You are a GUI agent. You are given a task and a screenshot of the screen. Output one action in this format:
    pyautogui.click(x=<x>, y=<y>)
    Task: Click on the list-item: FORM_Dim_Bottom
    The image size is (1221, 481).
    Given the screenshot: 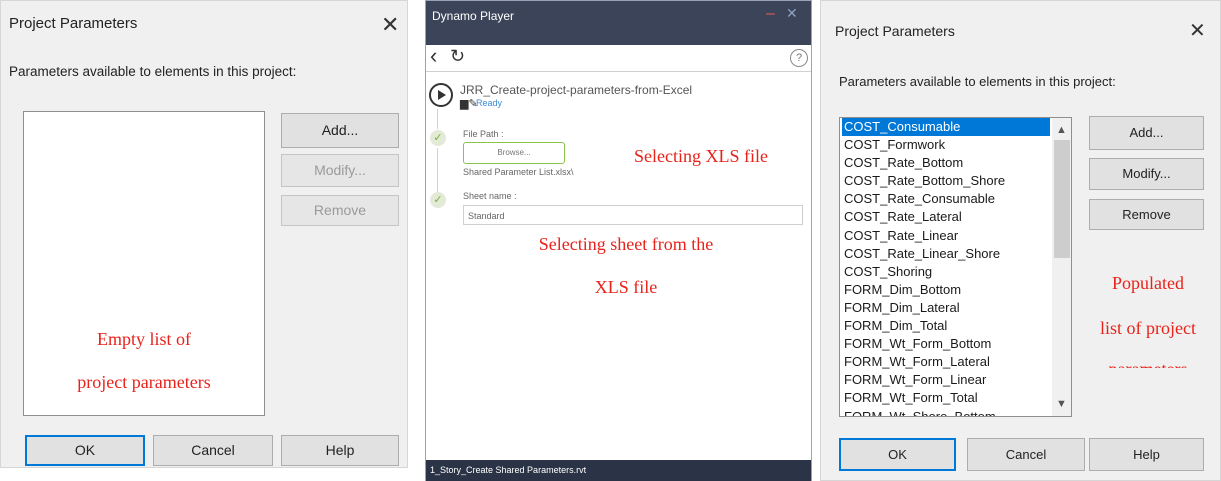 What is the action you would take?
    pyautogui.click(x=946, y=290)
    